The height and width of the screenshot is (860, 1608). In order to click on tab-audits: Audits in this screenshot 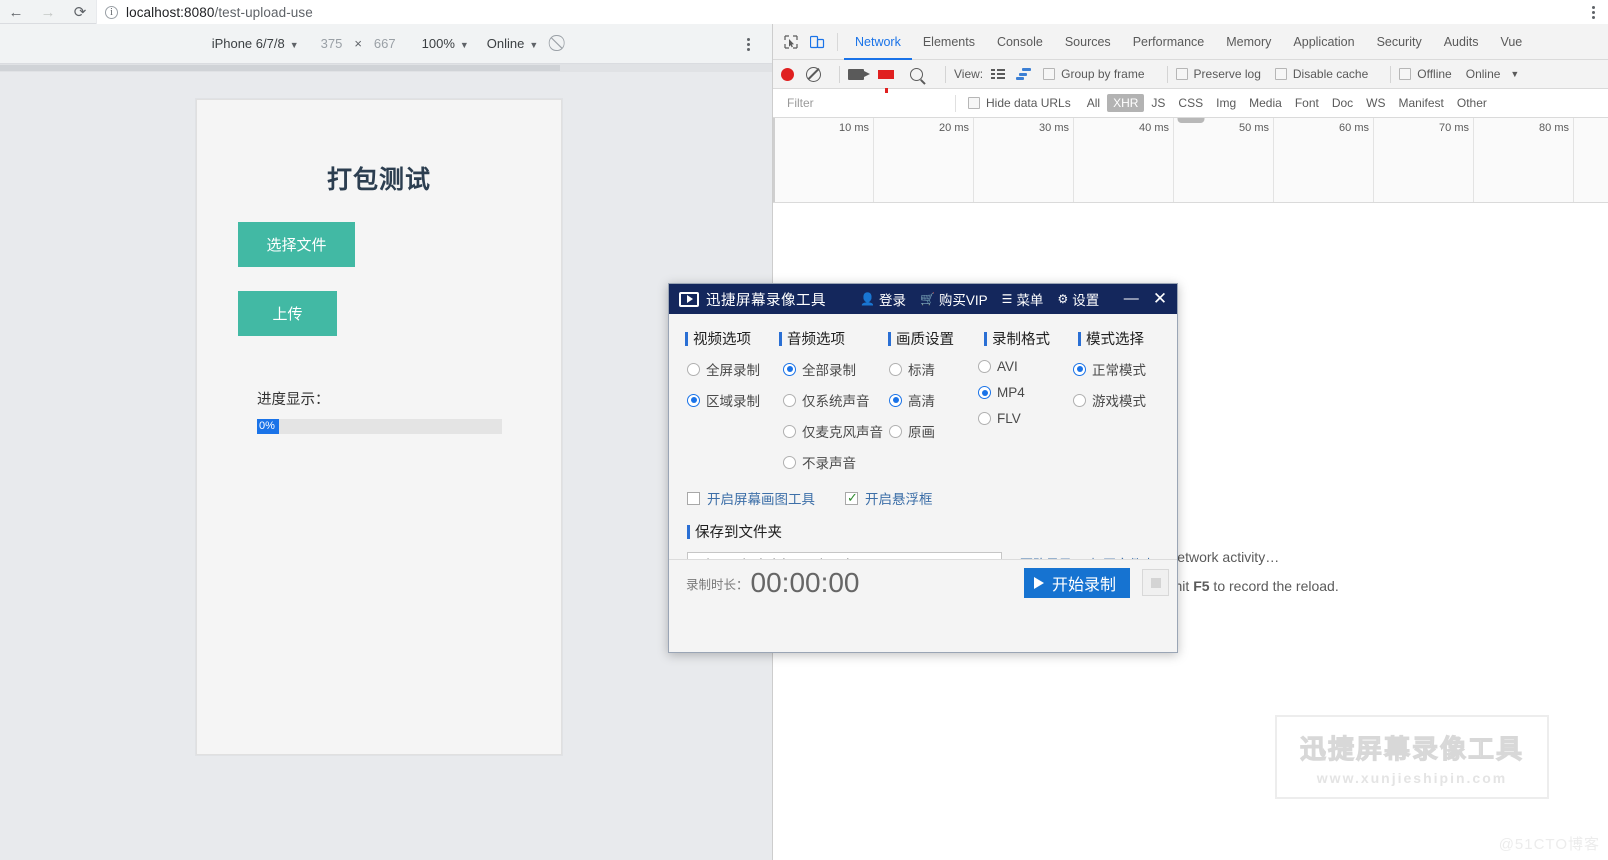, I will do `click(1461, 42)`.